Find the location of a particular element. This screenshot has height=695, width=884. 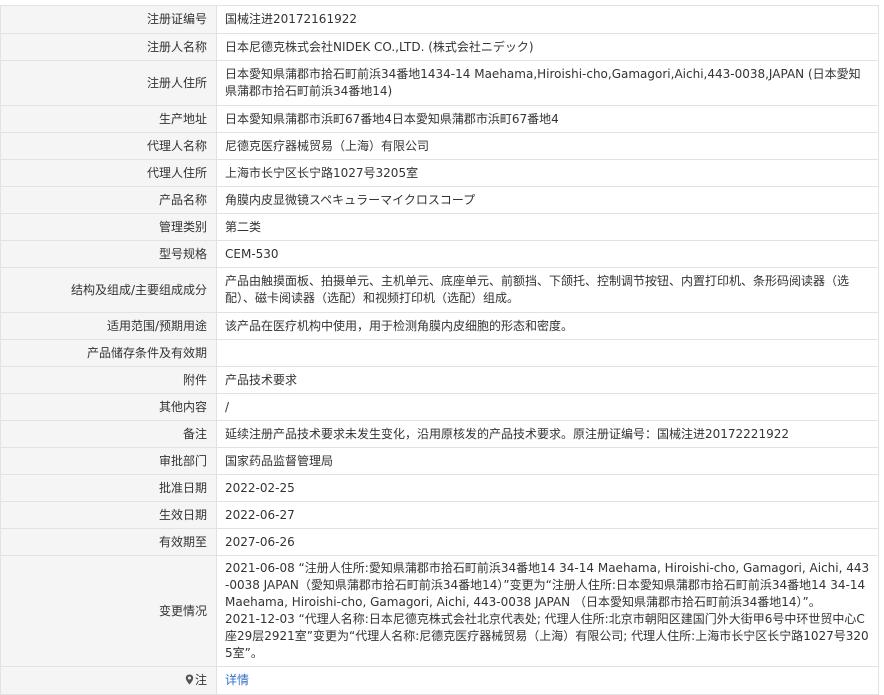

value-approval-department: 国家药品监督管理局 is located at coordinates (547, 461).